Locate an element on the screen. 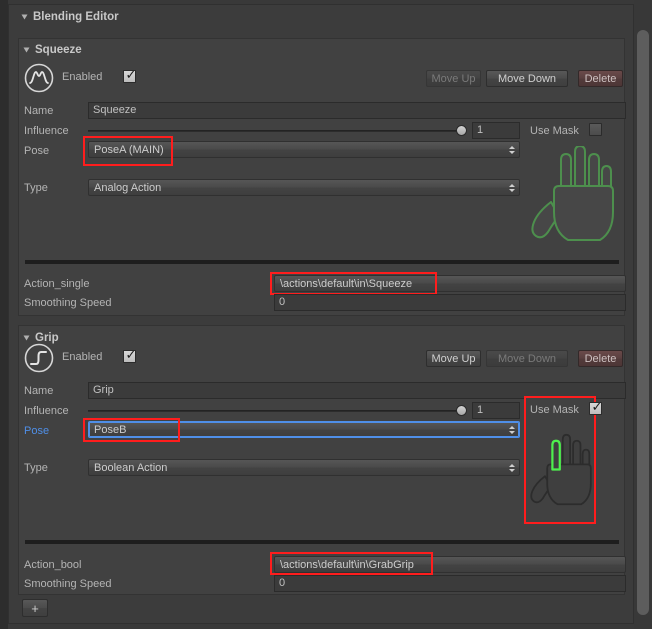  squeeze-action-dropdown: \actions\default\in\Squeeze is located at coordinates (450, 283).